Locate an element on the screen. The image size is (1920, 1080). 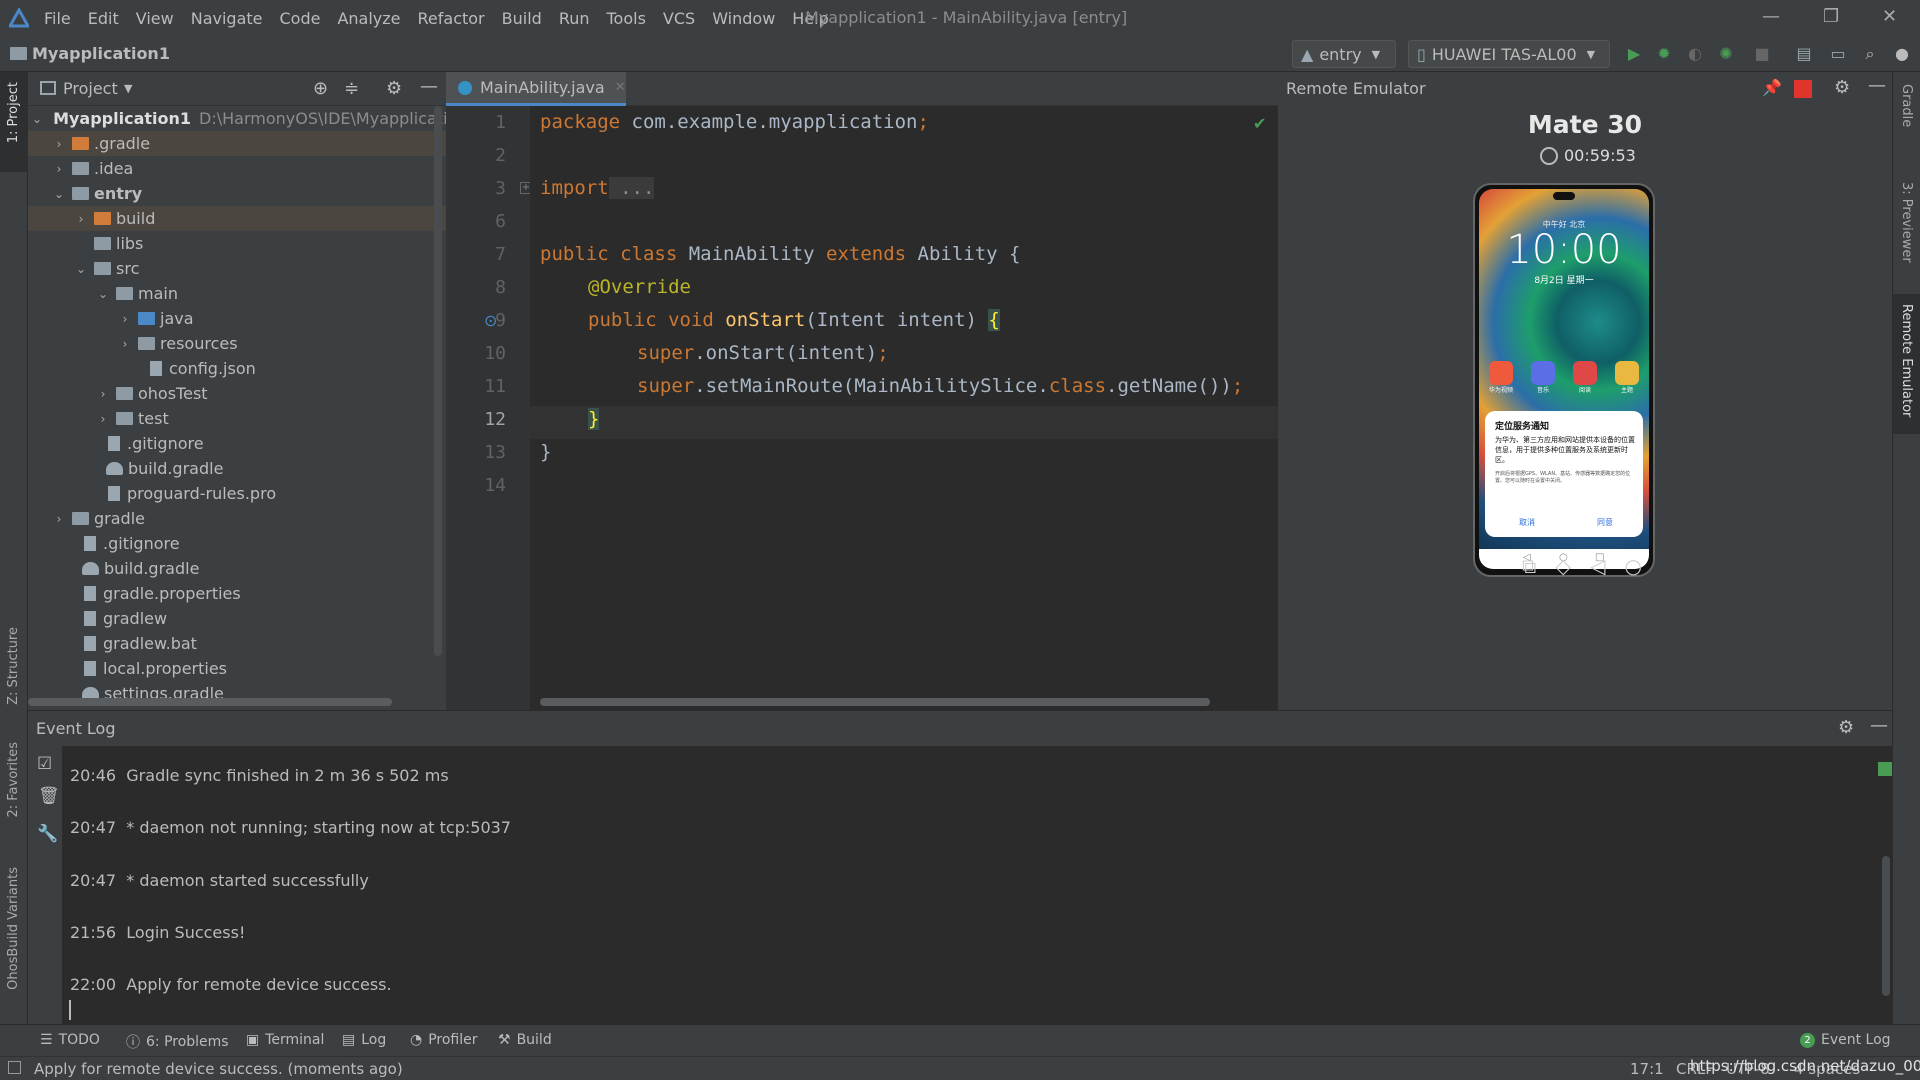
collapse-all-icon: ≑ is located at coordinates (351, 88).